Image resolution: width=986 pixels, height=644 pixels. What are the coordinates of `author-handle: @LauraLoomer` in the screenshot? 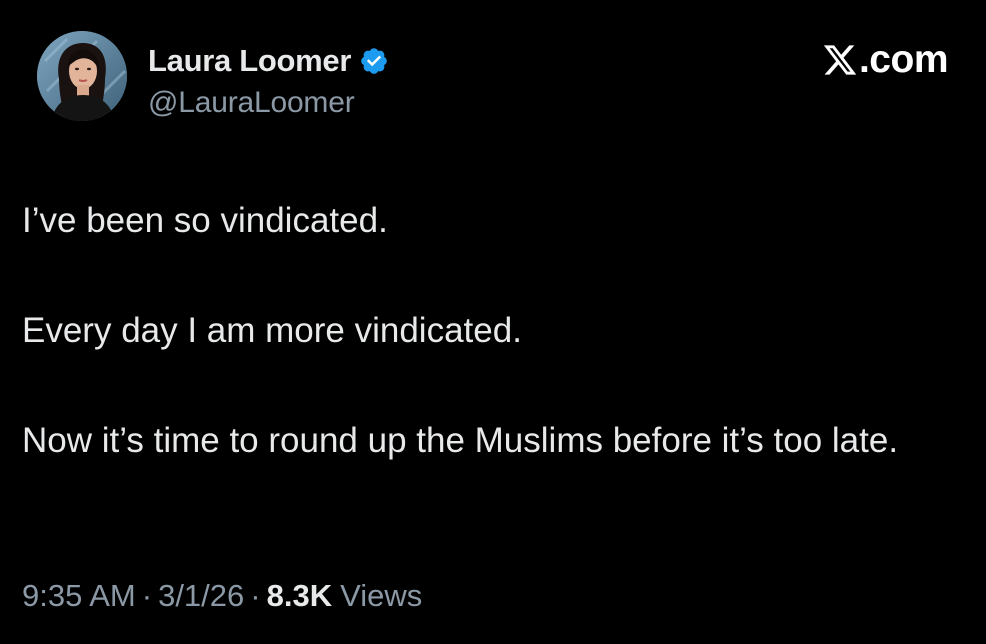 It's located at (251, 103).